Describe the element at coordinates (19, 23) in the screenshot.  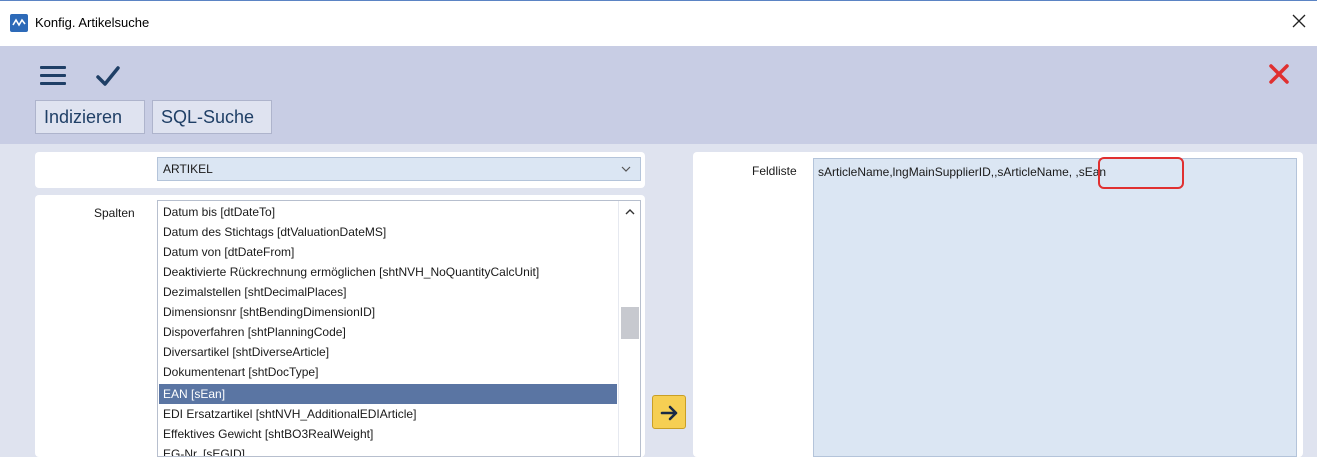
I see `app-wave-icon` at that location.